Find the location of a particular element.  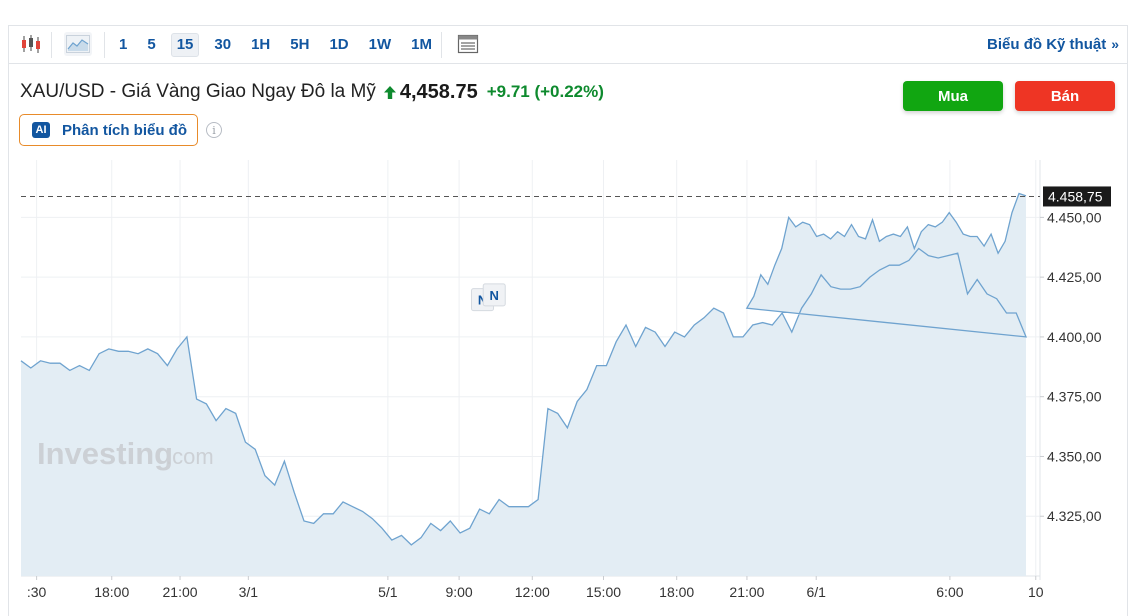

news-marker-label: N is located at coordinates (494, 295).